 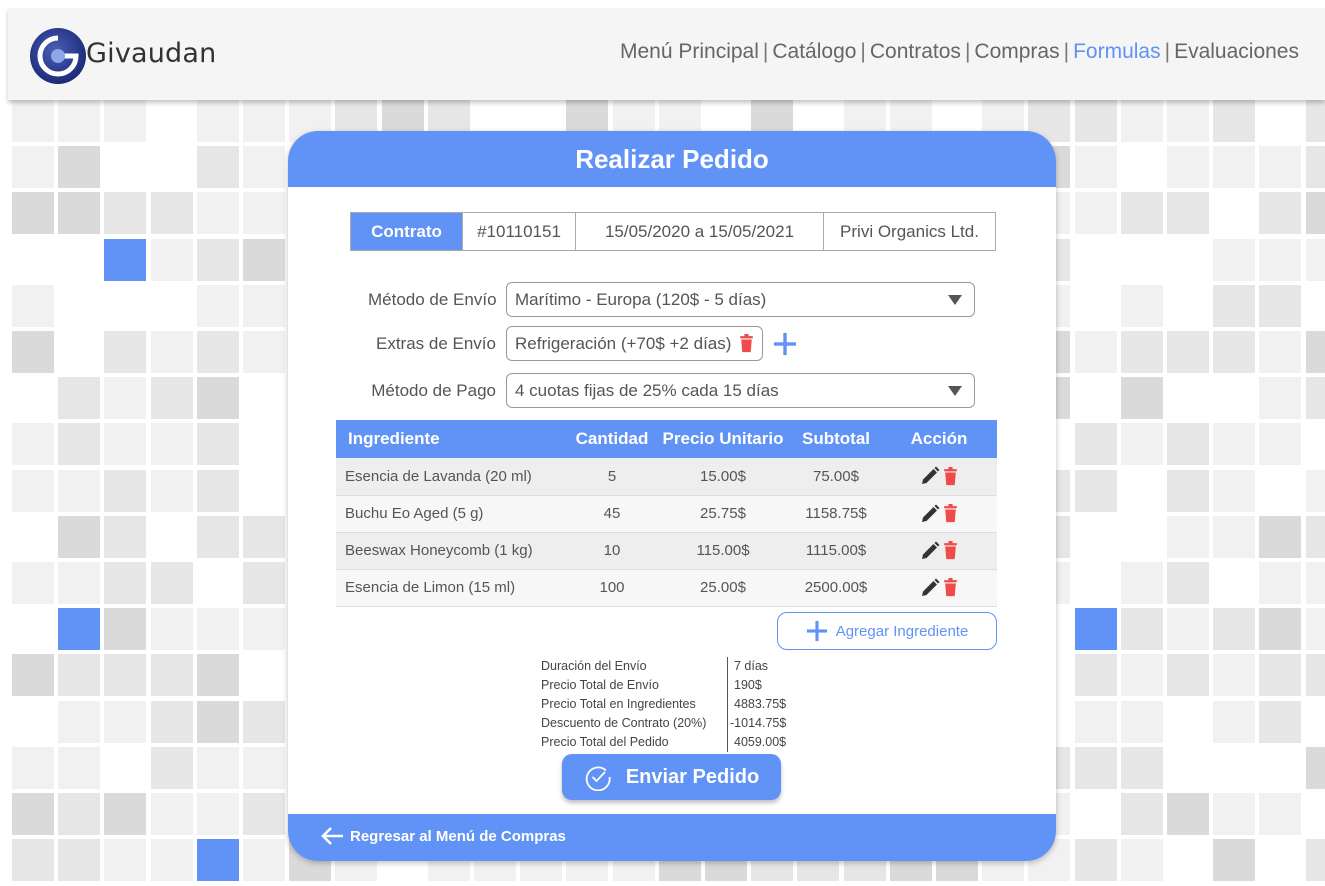 What do you see at coordinates (435, 343) in the screenshot?
I see `shipping-extras-label: Extras de Envío` at bounding box center [435, 343].